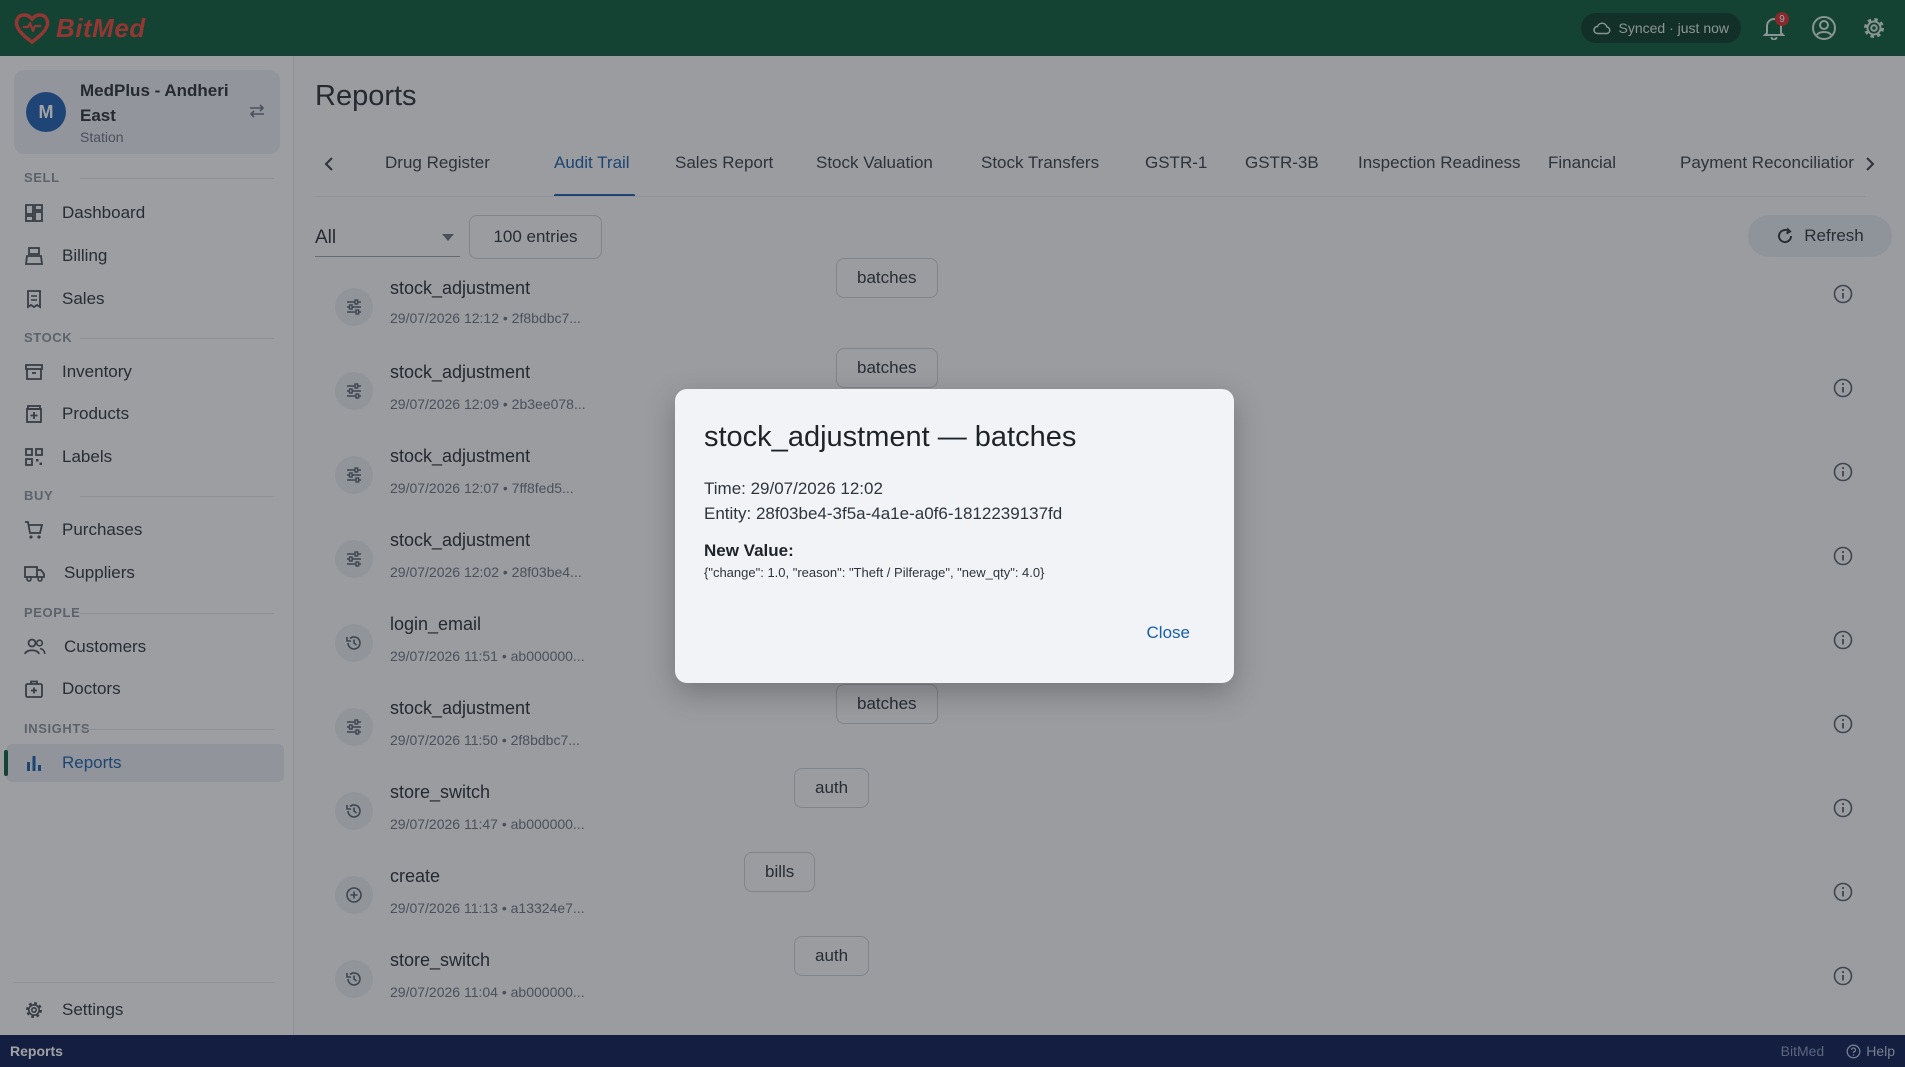 Image resolution: width=1905 pixels, height=1067 pixels. What do you see at coordinates (793, 488) in the screenshot?
I see `dialog-time: Time: 29/07/2026 12:02` at bounding box center [793, 488].